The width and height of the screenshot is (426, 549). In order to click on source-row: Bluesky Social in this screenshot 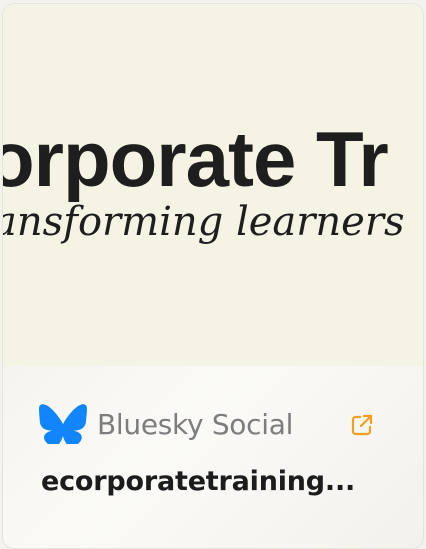, I will do `click(209, 424)`.